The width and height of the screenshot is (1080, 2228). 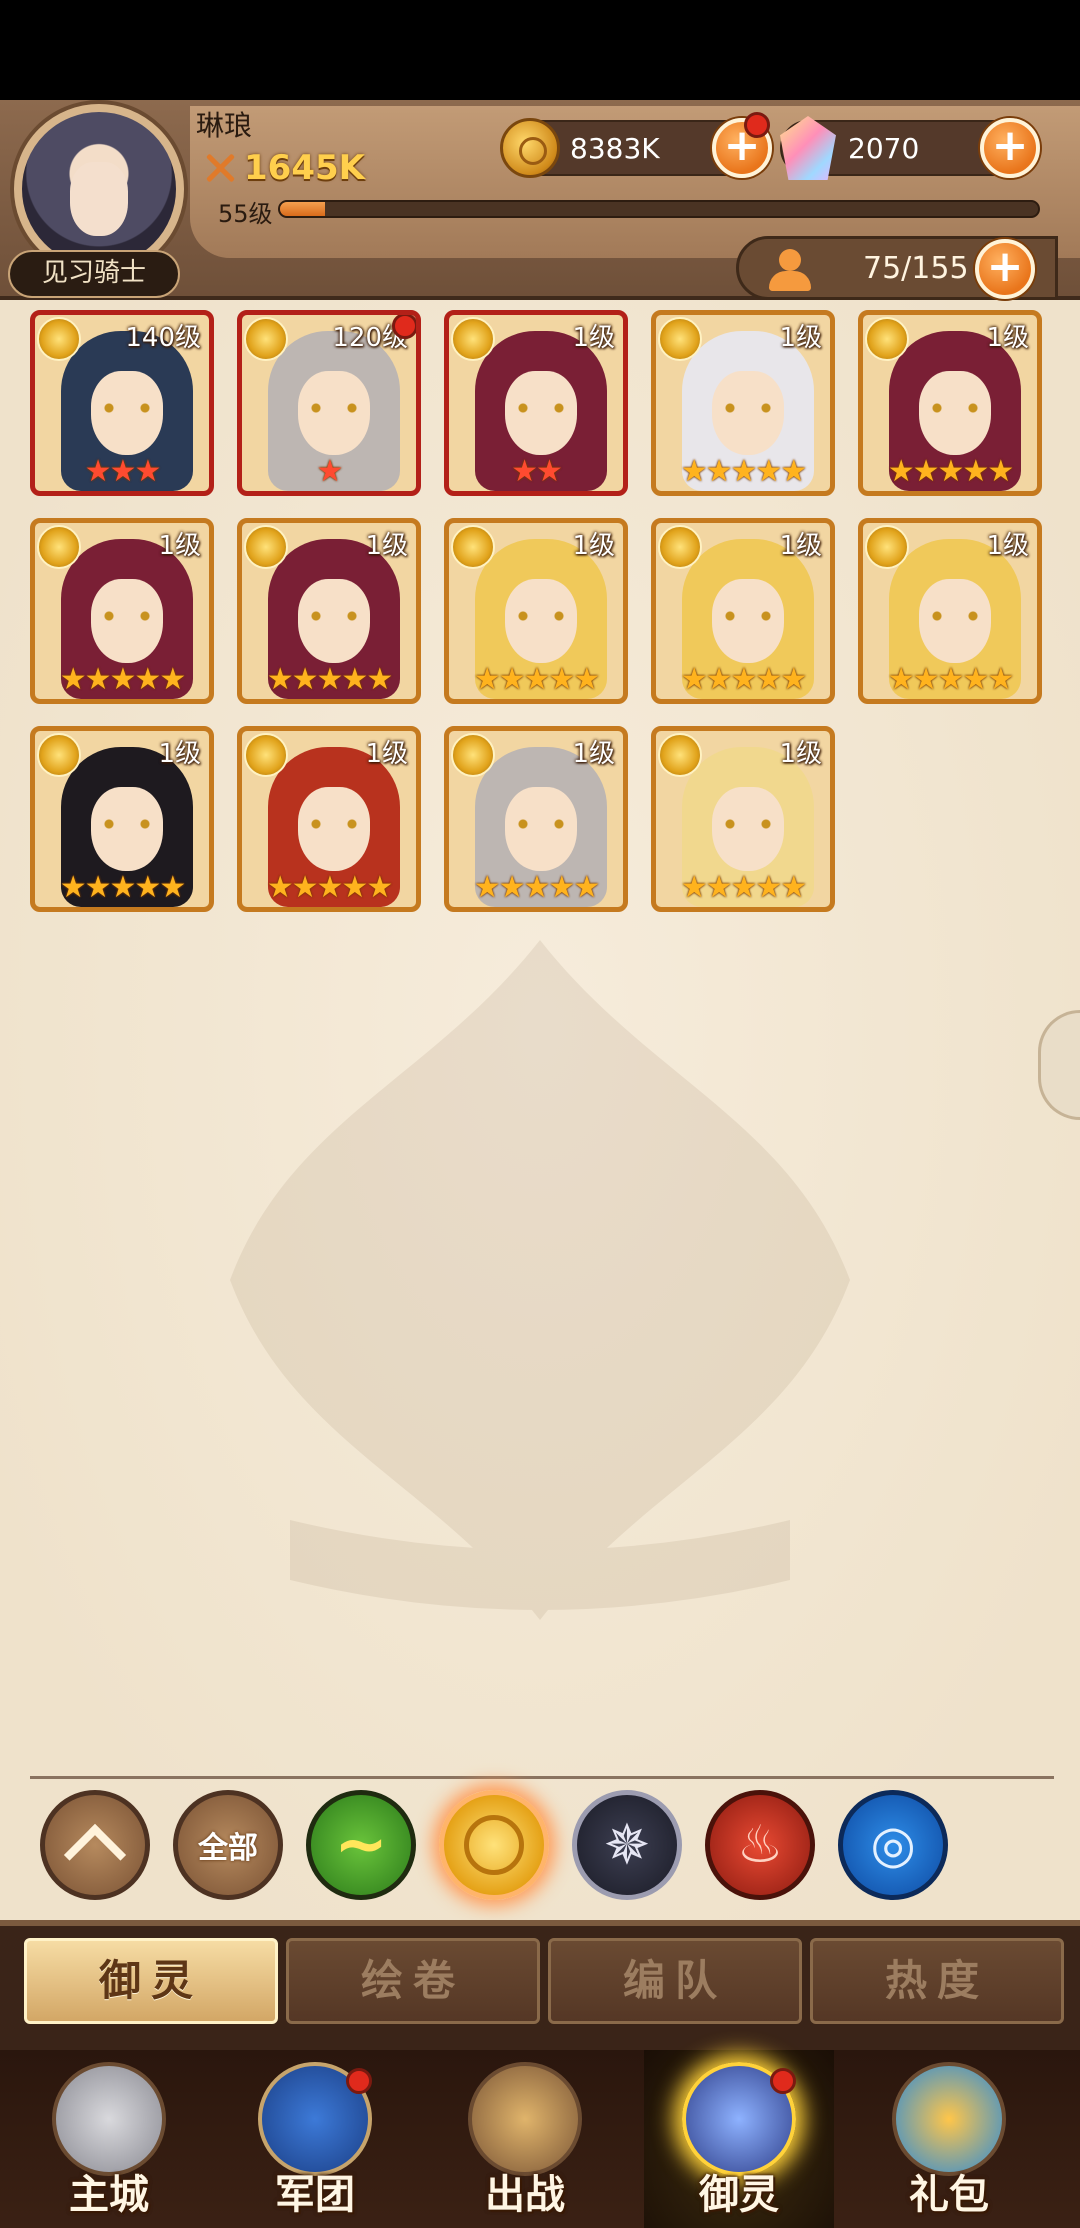 What do you see at coordinates (949, 2119) in the screenshot?
I see `gift-shop-icon` at bounding box center [949, 2119].